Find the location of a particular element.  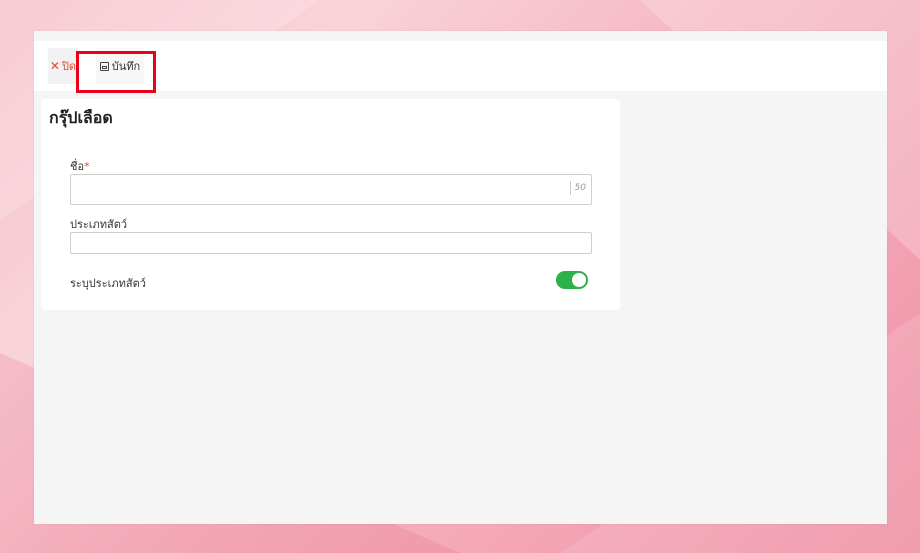

save-icon is located at coordinates (104, 66).